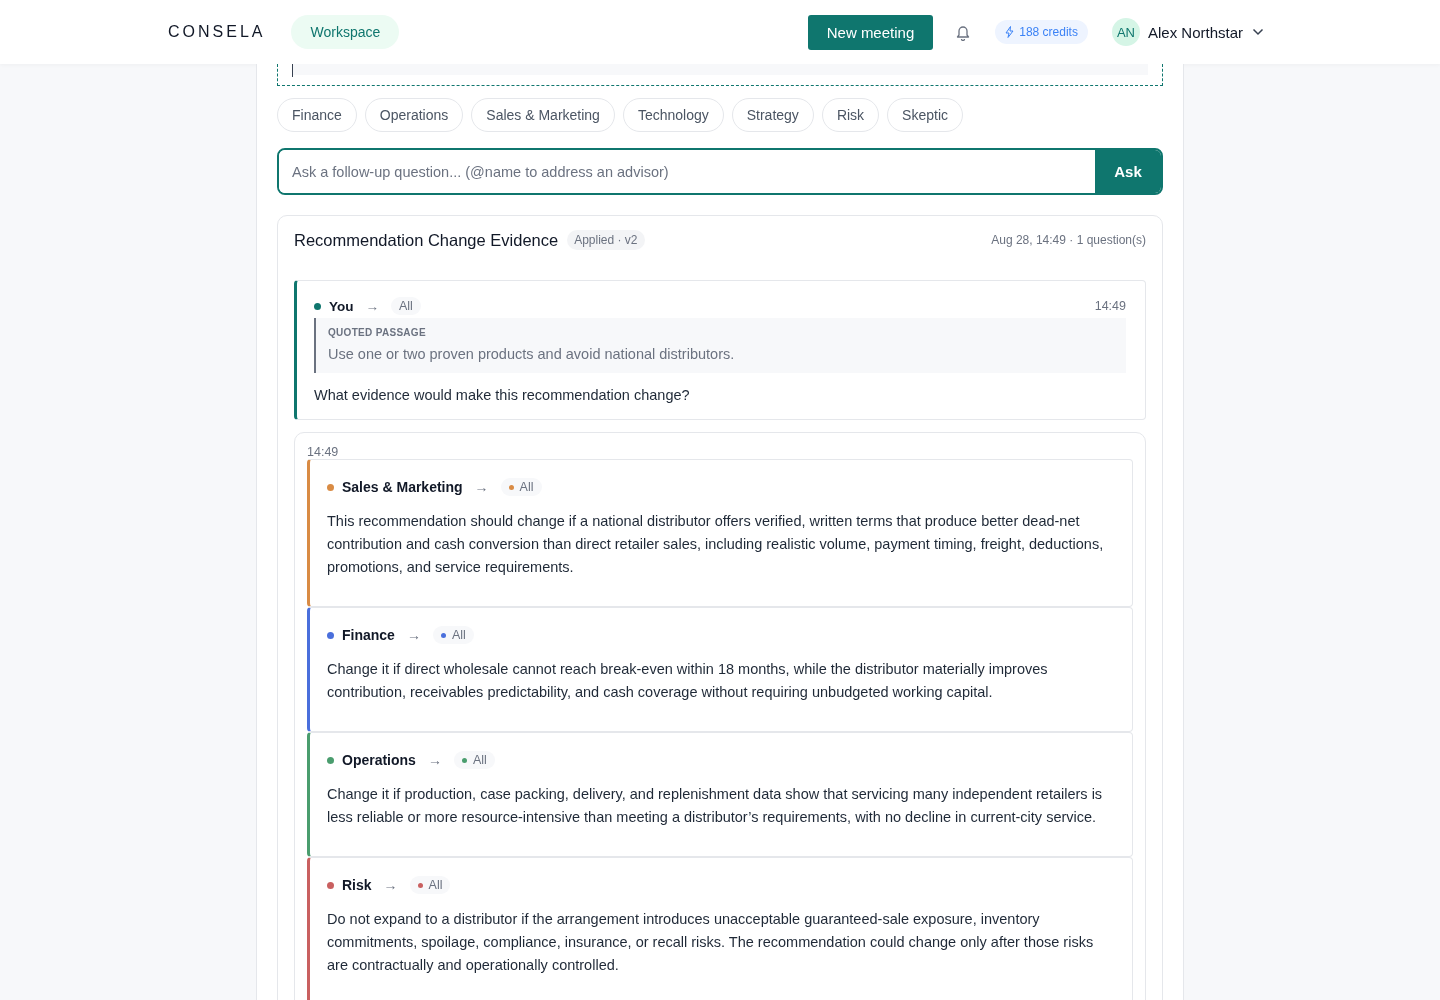 This screenshot has height=1000, width=1440. What do you see at coordinates (341, 306) in the screenshot?
I see `author-name: You` at bounding box center [341, 306].